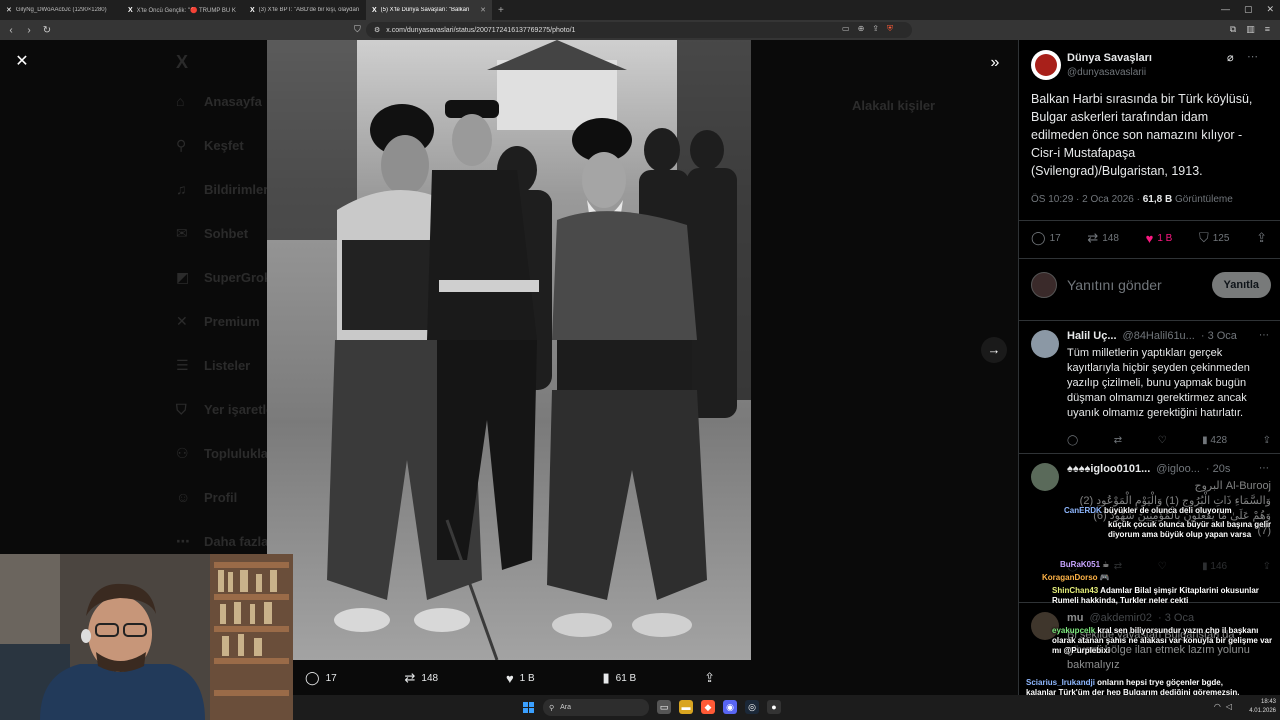  I want to click on menu-icon: ≡, so click(1267, 29).